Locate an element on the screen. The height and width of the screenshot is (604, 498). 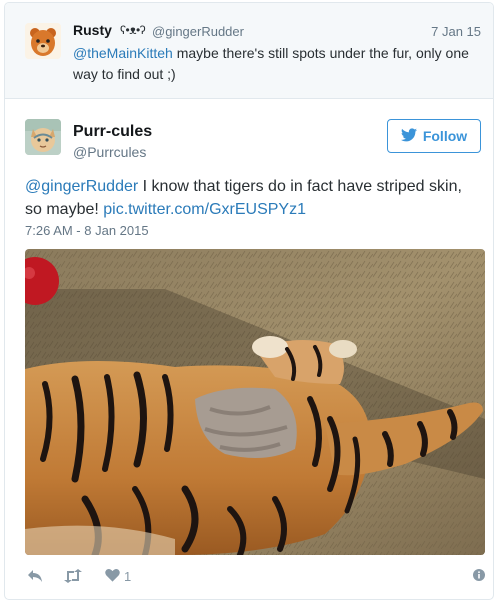
like-count: 1 is located at coordinates (128, 576).